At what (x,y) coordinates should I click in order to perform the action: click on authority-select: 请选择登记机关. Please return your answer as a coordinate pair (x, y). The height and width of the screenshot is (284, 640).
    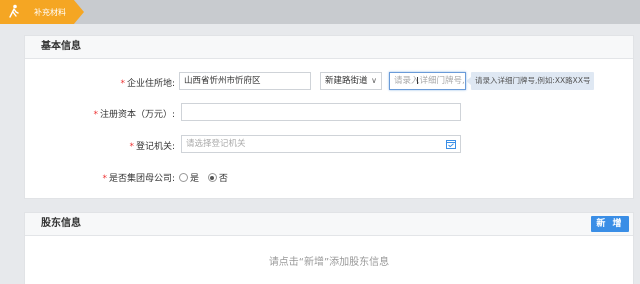
    Looking at the image, I should click on (321, 144).